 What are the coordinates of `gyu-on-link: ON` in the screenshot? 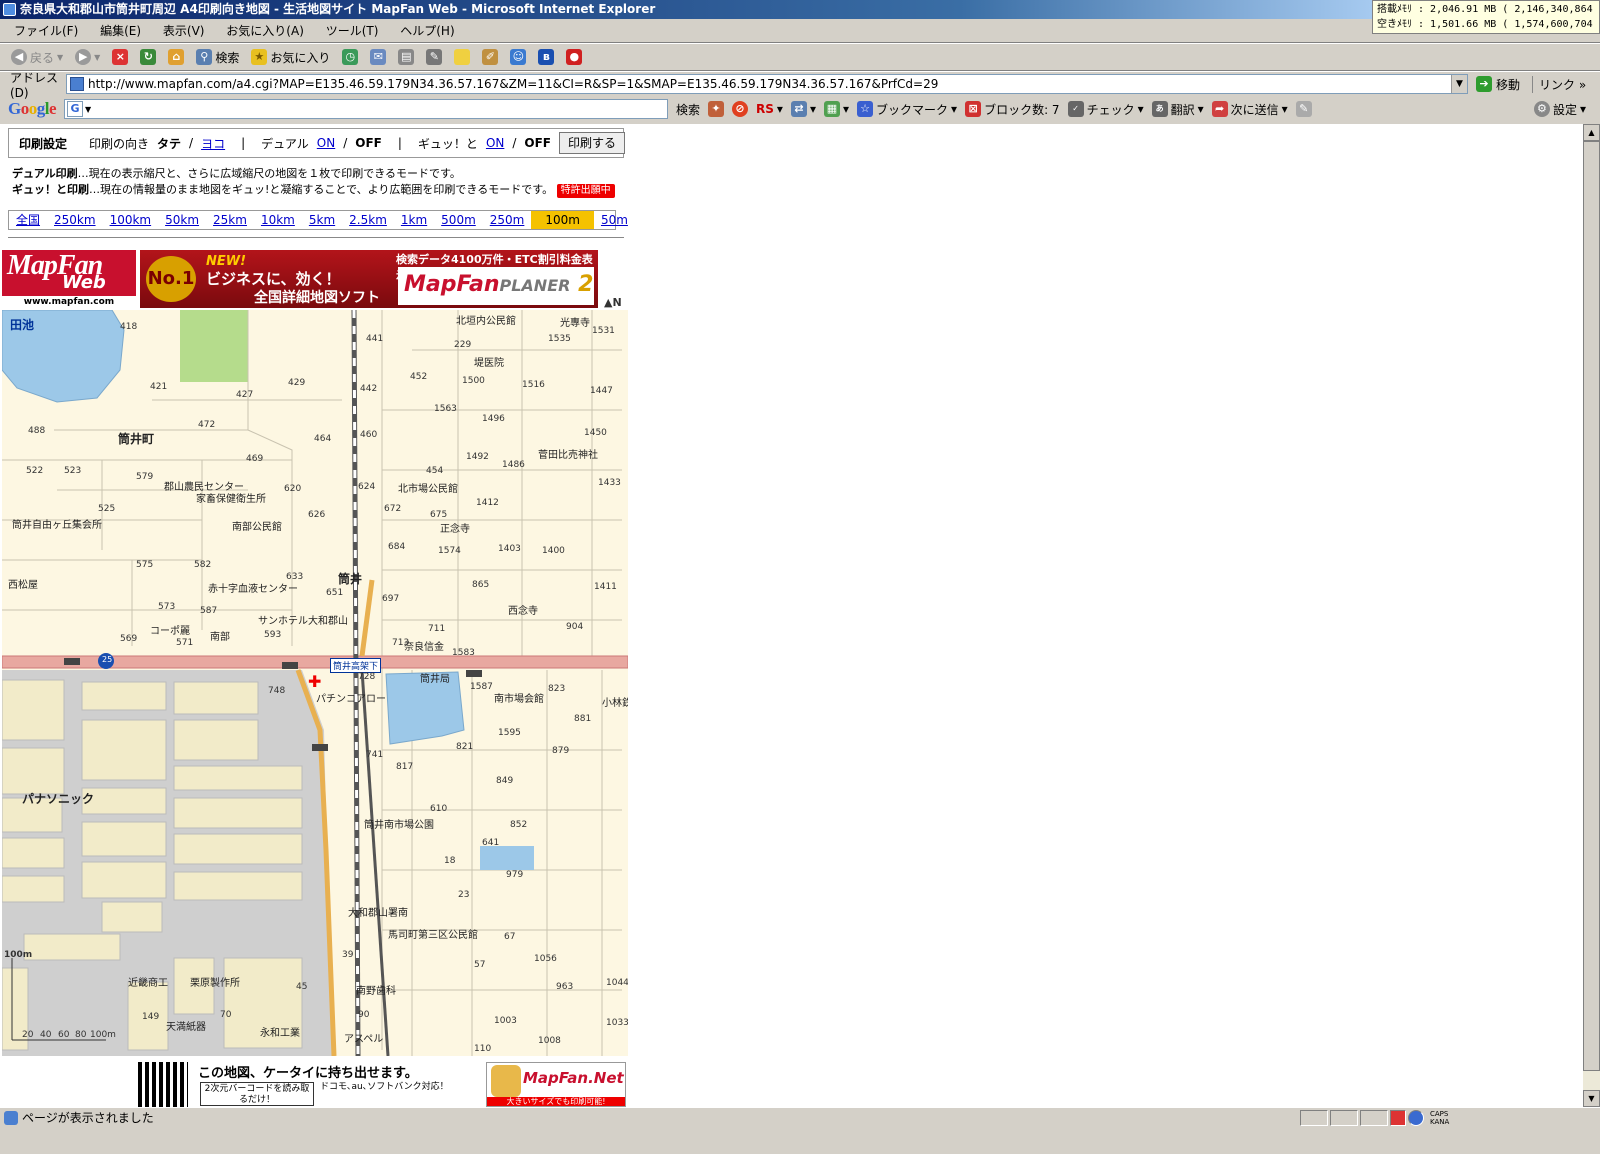 It's located at (495, 143).